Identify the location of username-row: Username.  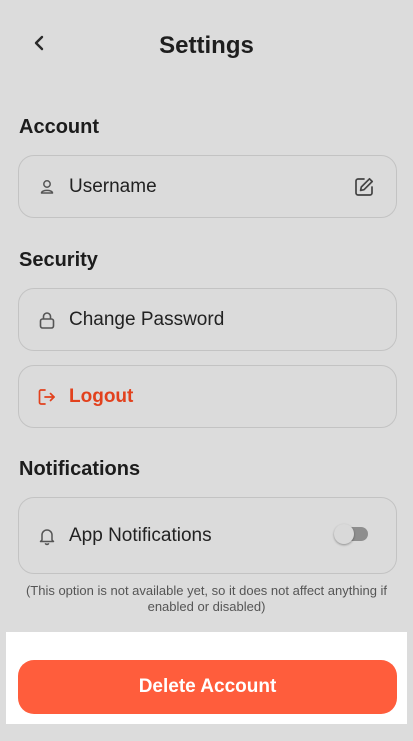
(207, 186).